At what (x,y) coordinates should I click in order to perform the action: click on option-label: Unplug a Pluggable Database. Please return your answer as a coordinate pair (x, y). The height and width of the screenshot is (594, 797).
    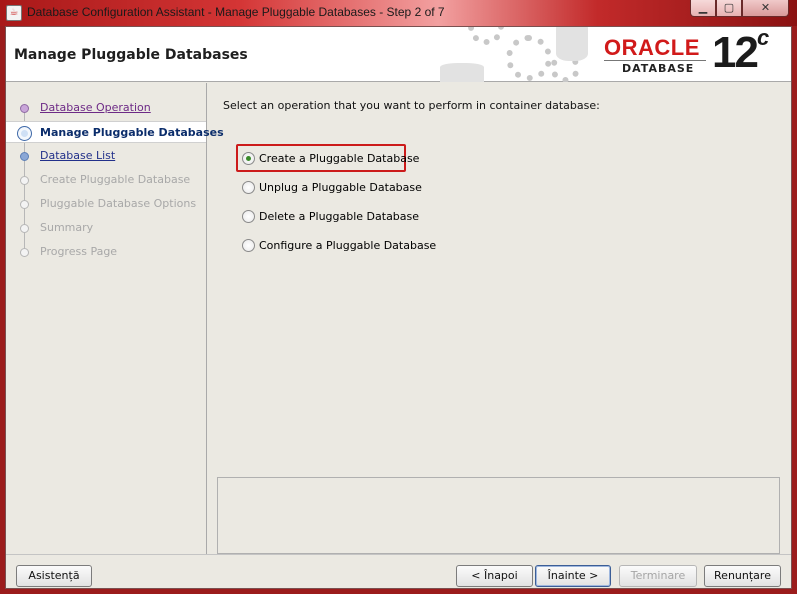
    Looking at the image, I should click on (340, 187).